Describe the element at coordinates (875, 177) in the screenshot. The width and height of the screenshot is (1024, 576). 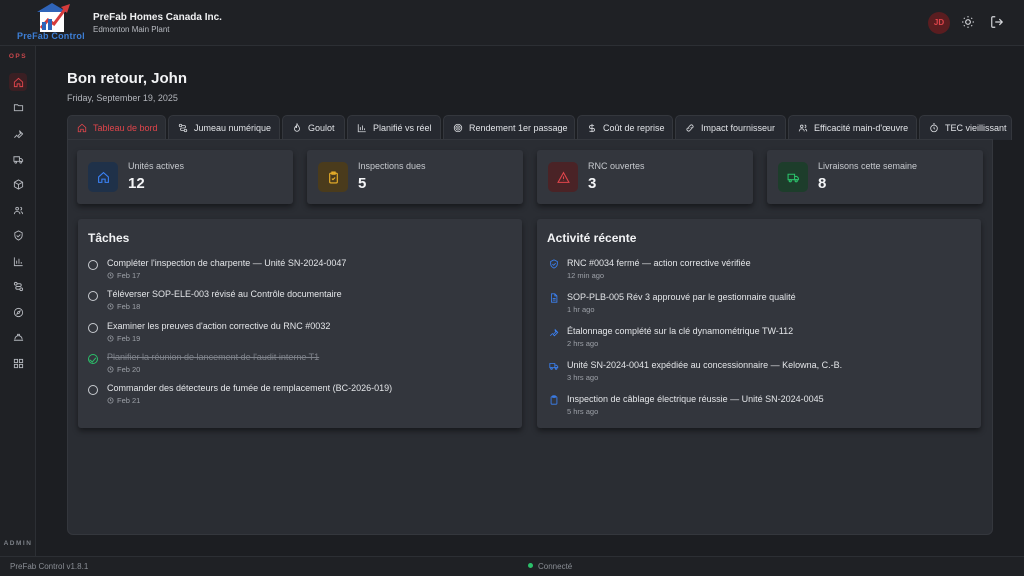
I see `stat-card-deliveries: Livraisons cette semaine 8` at that location.